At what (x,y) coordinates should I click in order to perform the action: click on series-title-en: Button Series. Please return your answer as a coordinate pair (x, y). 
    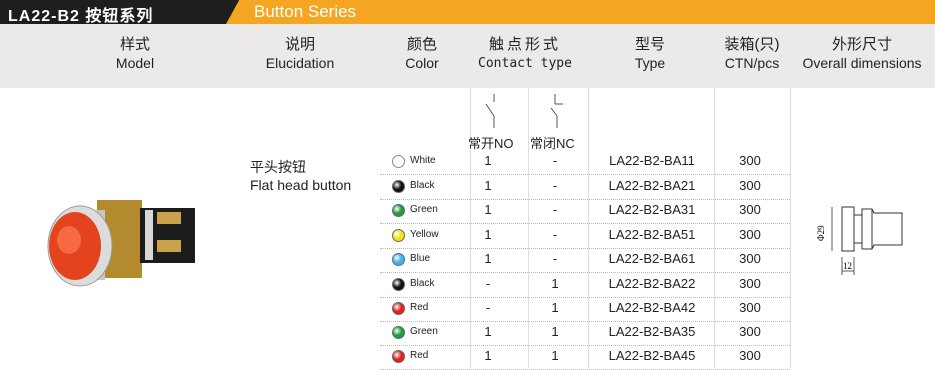
    Looking at the image, I should click on (305, 11).